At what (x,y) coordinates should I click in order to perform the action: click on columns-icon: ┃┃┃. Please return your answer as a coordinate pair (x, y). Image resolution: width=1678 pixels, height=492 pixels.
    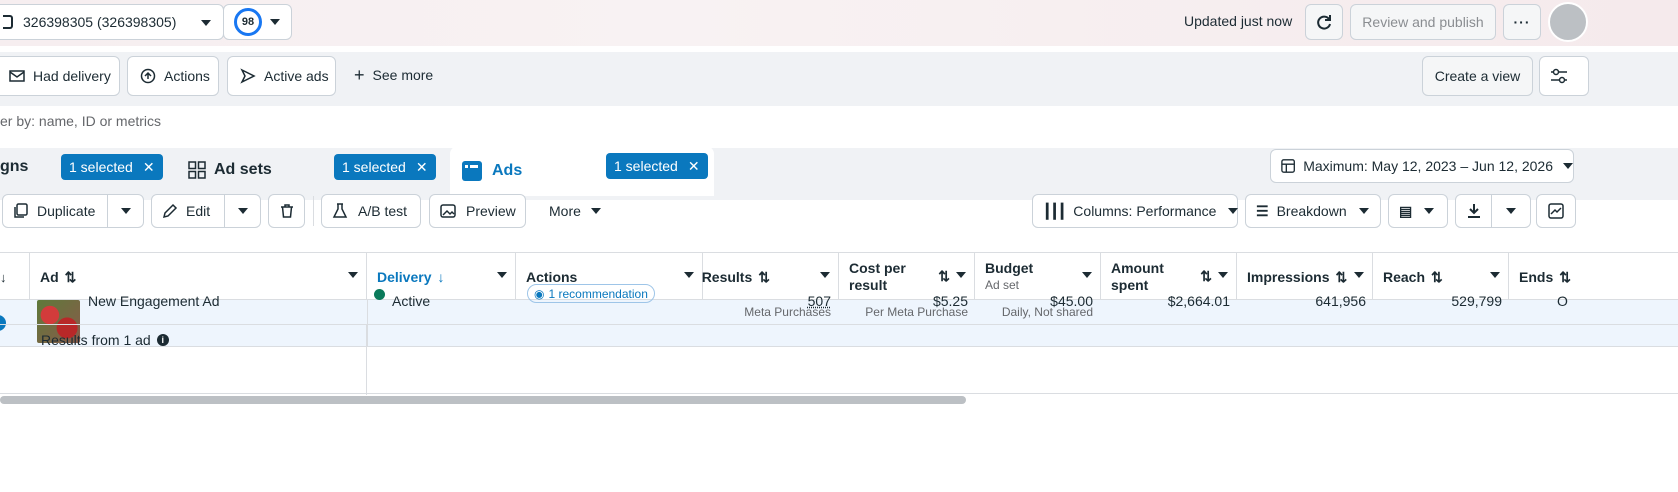
    Looking at the image, I should click on (1054, 210).